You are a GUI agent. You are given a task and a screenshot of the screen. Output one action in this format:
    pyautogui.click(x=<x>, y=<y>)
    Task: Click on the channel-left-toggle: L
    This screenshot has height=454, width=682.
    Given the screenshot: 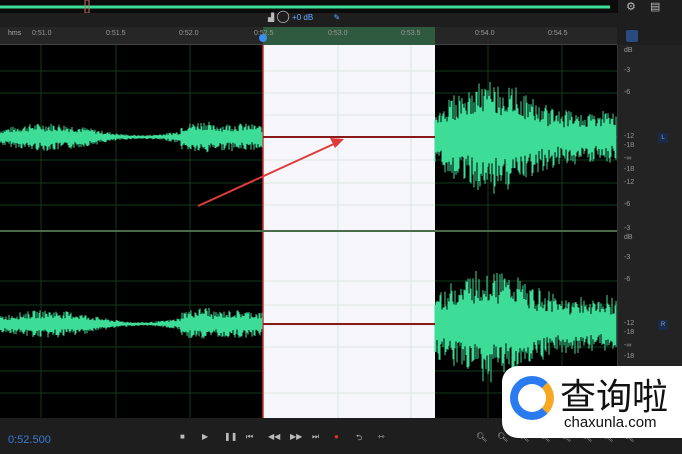 What is the action you would take?
    pyautogui.click(x=663, y=138)
    